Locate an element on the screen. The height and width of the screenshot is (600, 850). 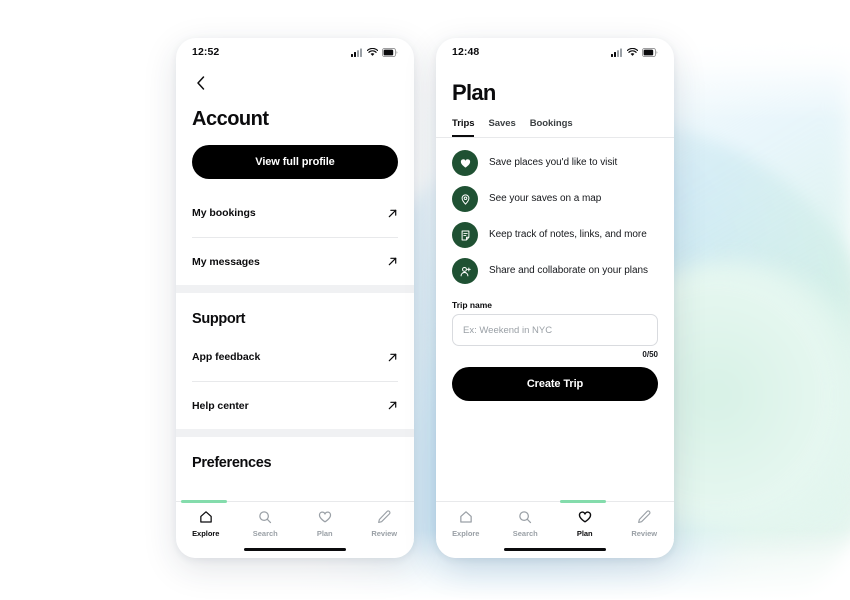
menu-item-label: My messages is located at coordinates (226, 261).